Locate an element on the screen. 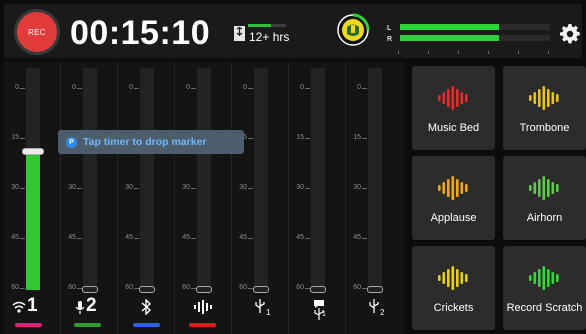 Image resolution: width=586 pixels, height=334 pixels. usb-icon is located at coordinates (260, 306).